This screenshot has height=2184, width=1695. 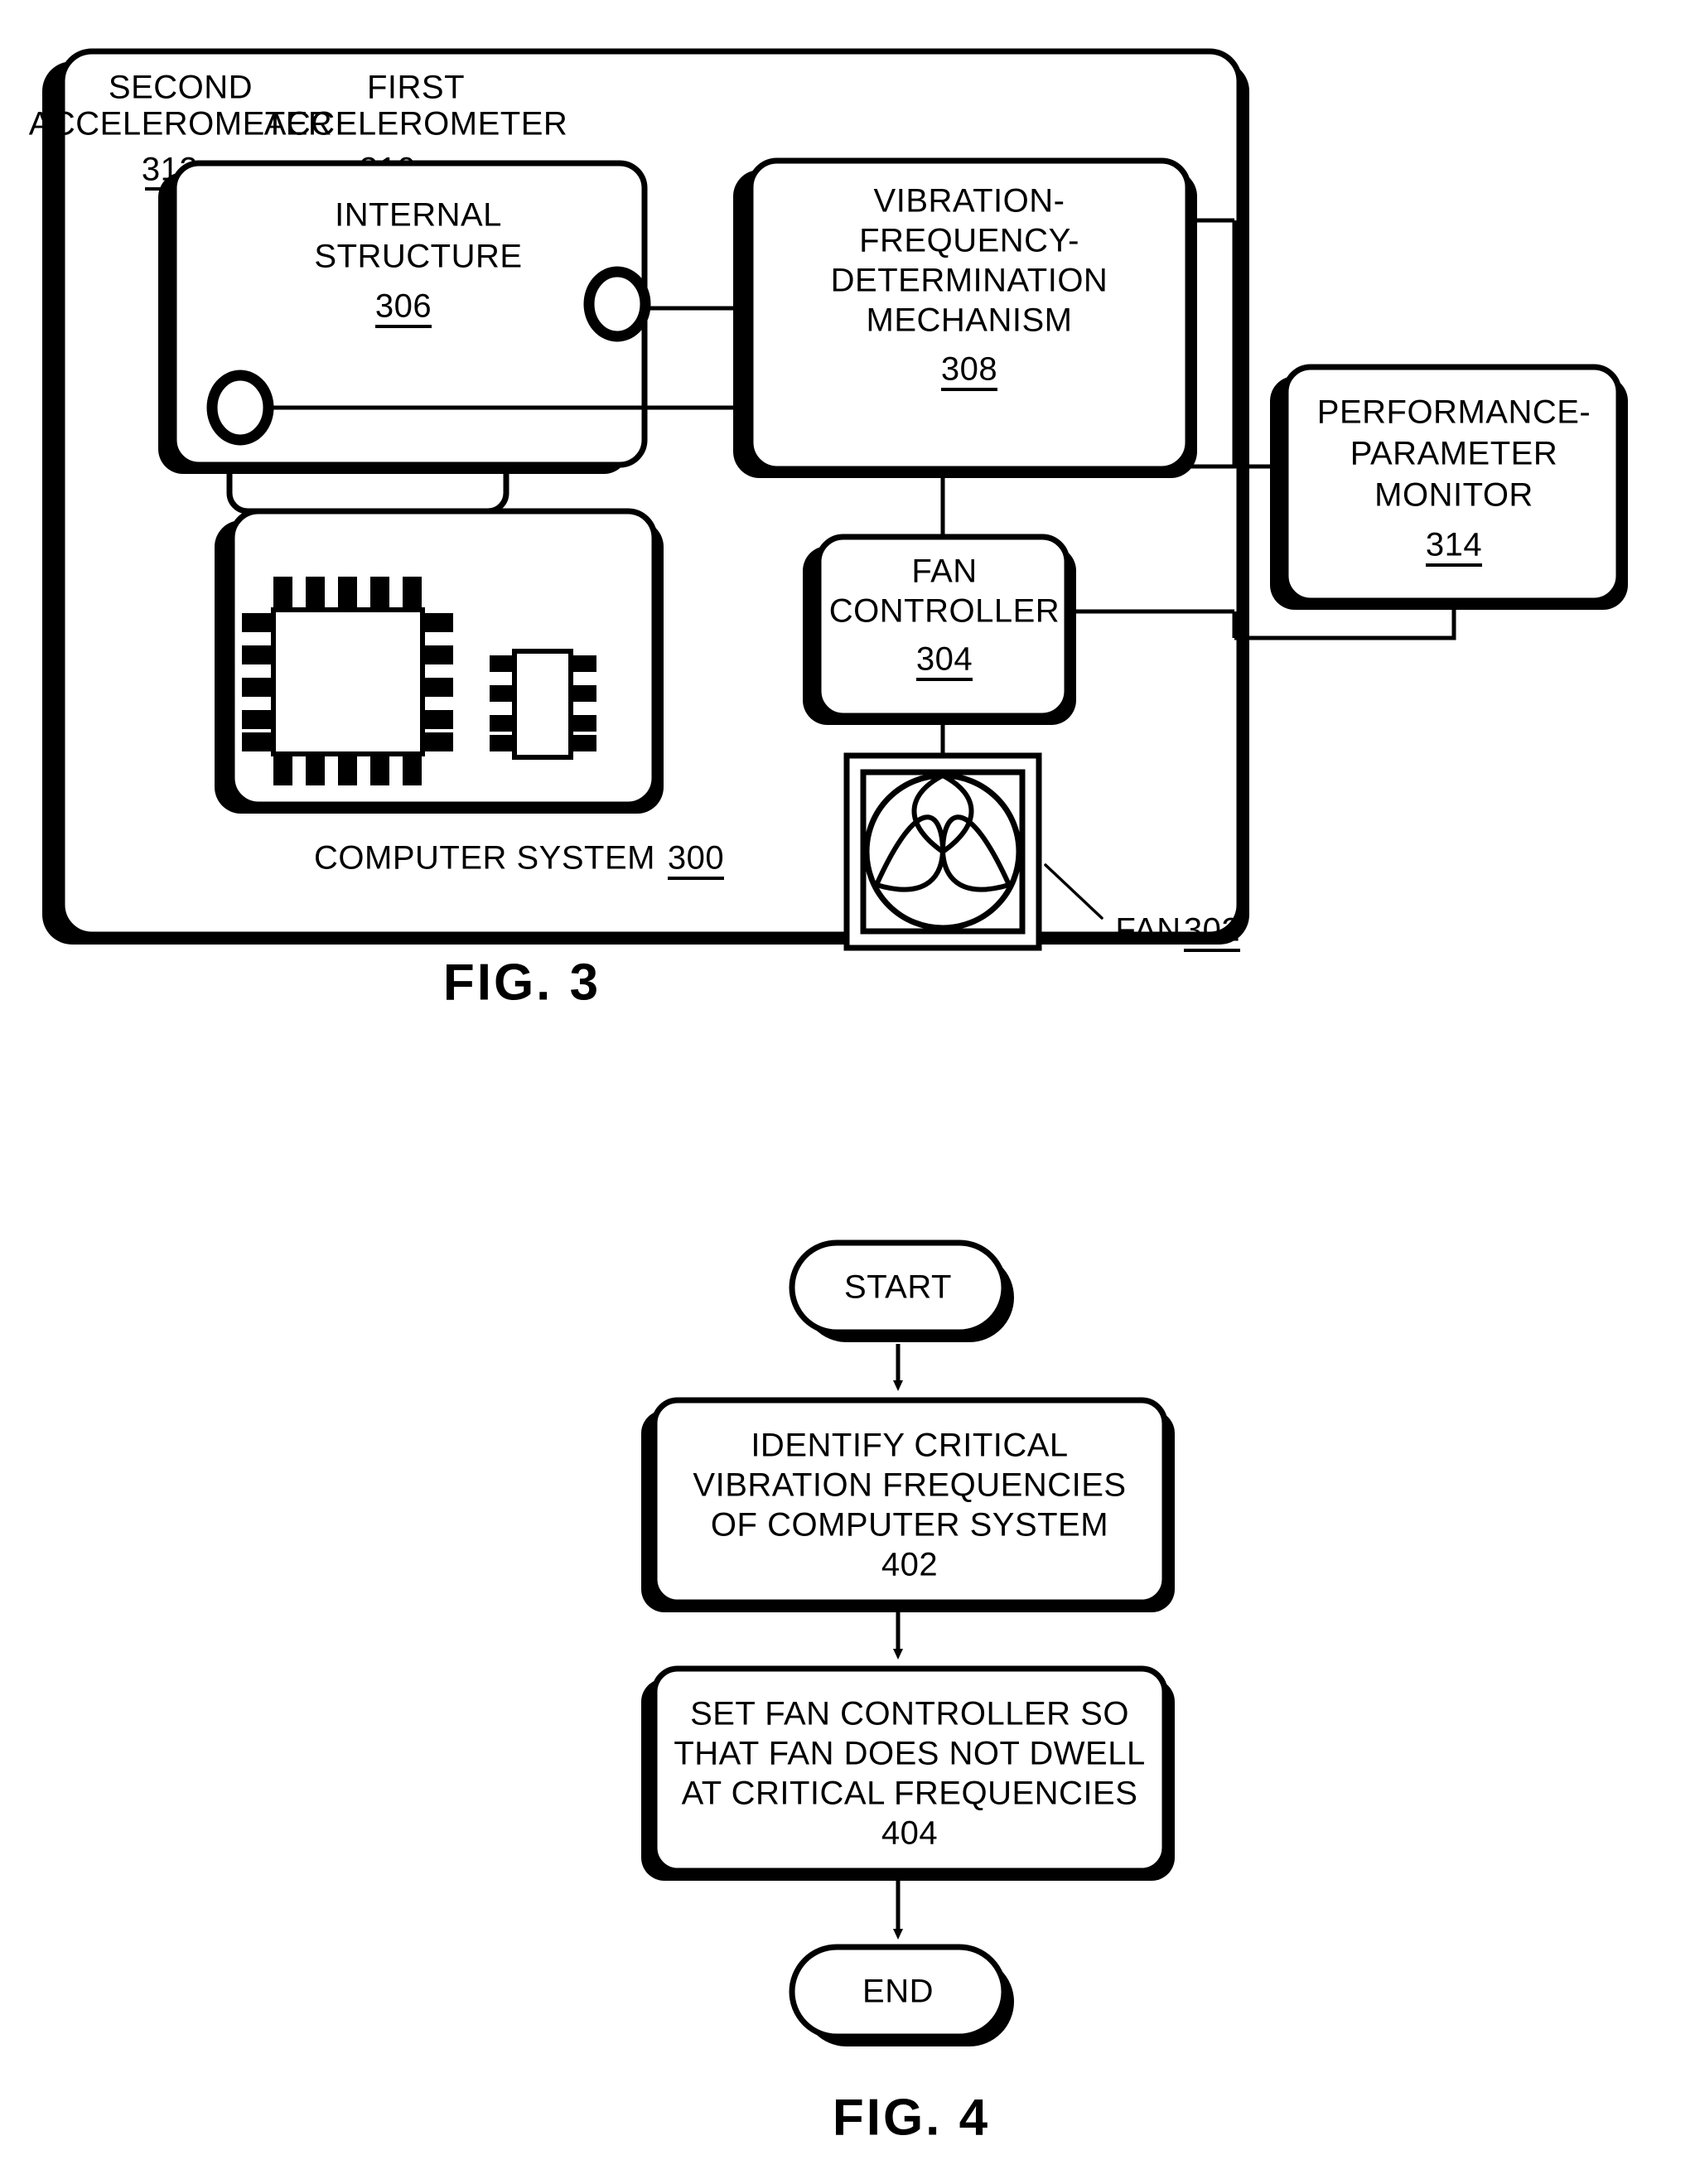 I want to click on performance-parameter-monitor-block: PERFORMANCE- PARAMETER MONITOR 314, so click(x=1449, y=487).